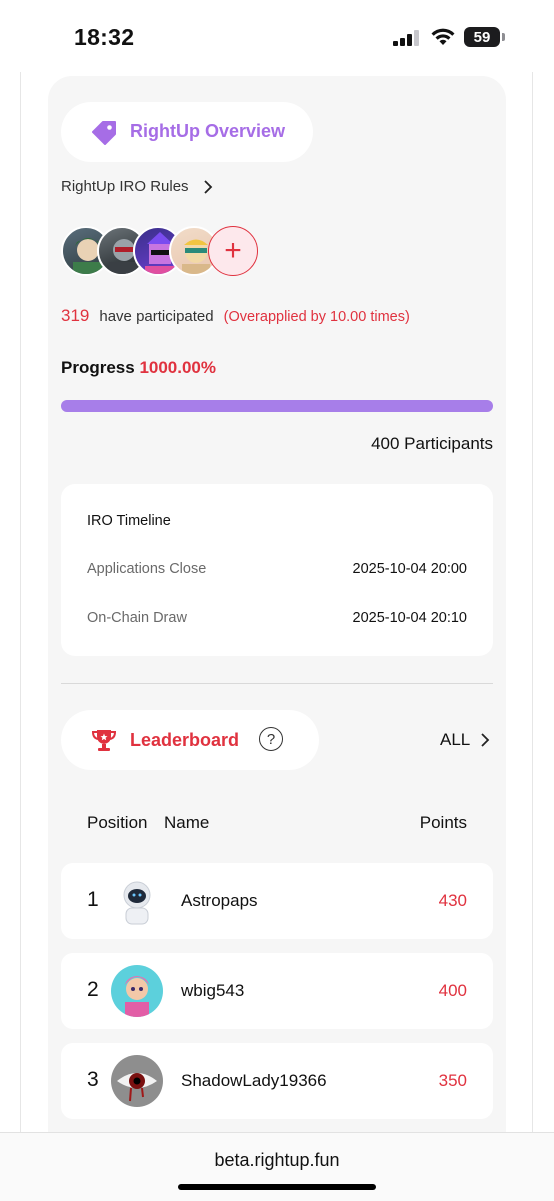 The image size is (554, 1201). Describe the element at coordinates (219, 900) in the screenshot. I see `row-username: Astropaps` at that location.